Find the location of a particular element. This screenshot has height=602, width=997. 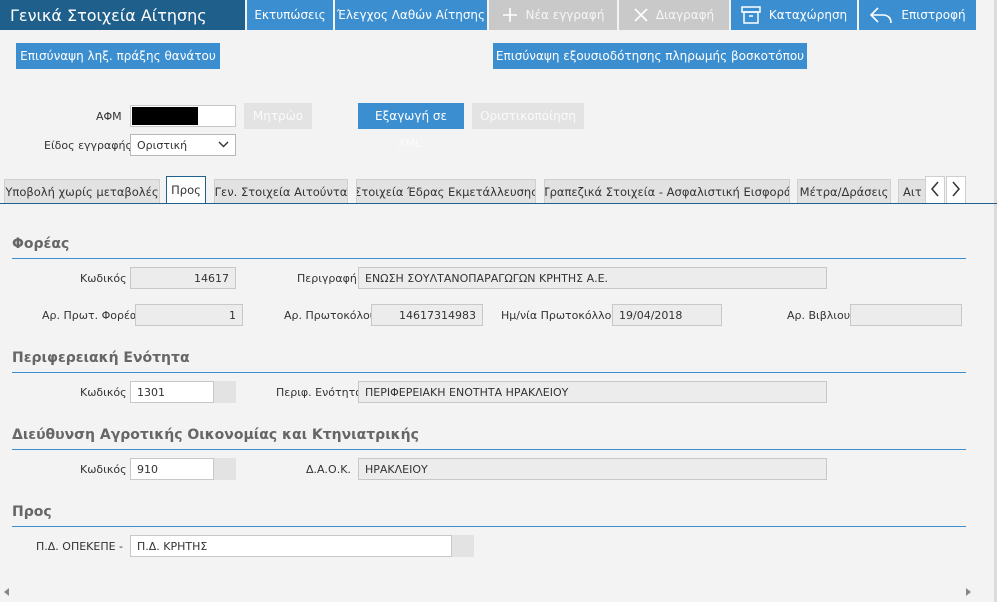

reply-arrow-icon is located at coordinates (881, 15).